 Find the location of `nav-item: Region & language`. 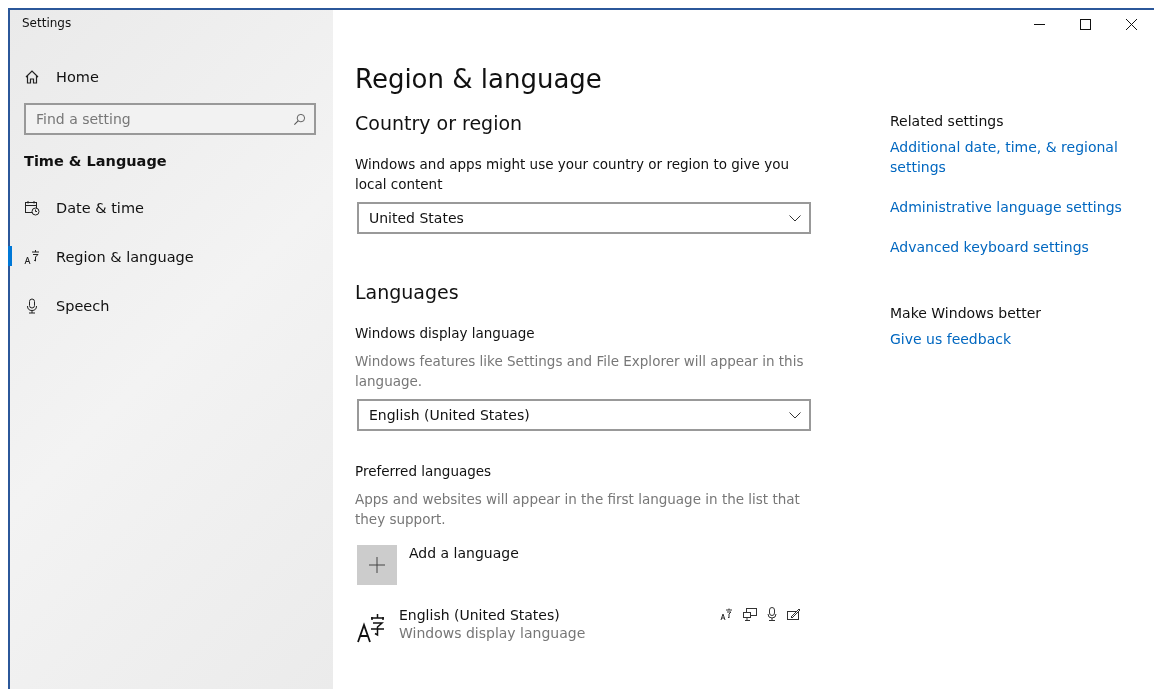

nav-item: Region & language is located at coordinates (171, 256).